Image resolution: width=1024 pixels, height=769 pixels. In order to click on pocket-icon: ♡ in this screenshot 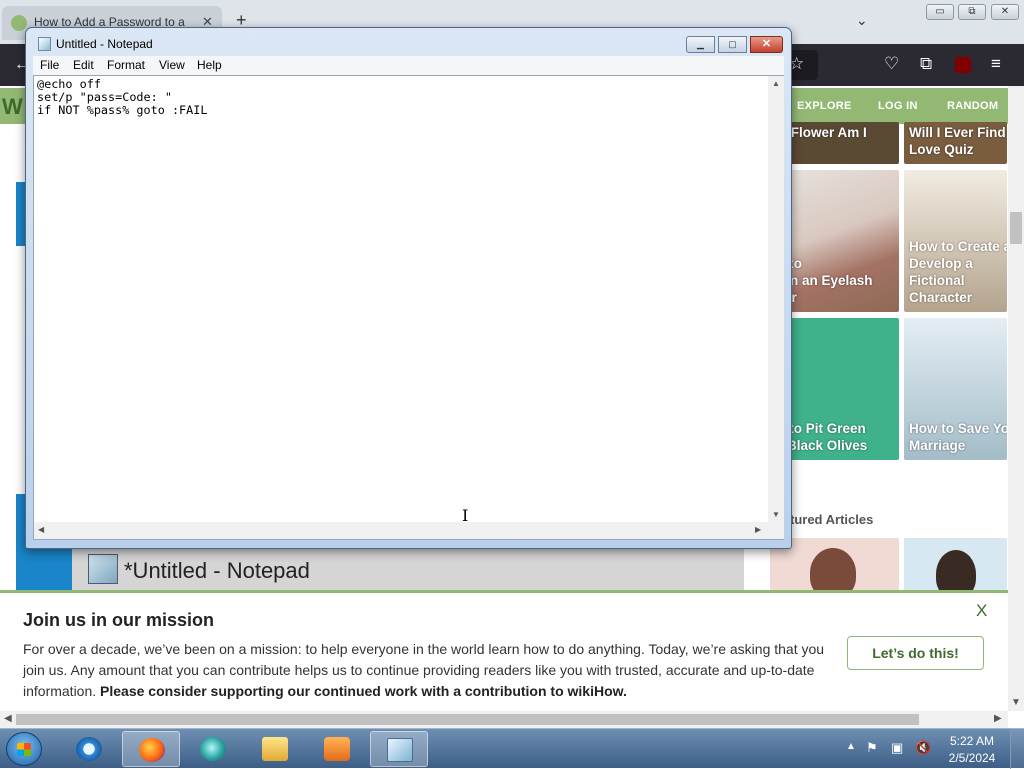, I will do `click(891, 64)`.